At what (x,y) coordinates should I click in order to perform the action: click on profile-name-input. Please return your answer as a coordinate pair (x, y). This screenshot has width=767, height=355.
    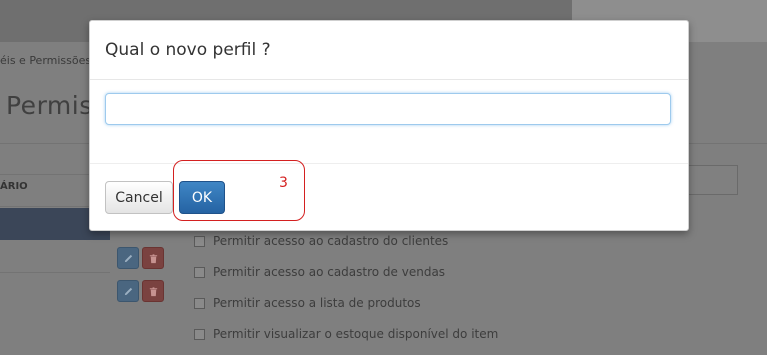
    Looking at the image, I should click on (388, 109).